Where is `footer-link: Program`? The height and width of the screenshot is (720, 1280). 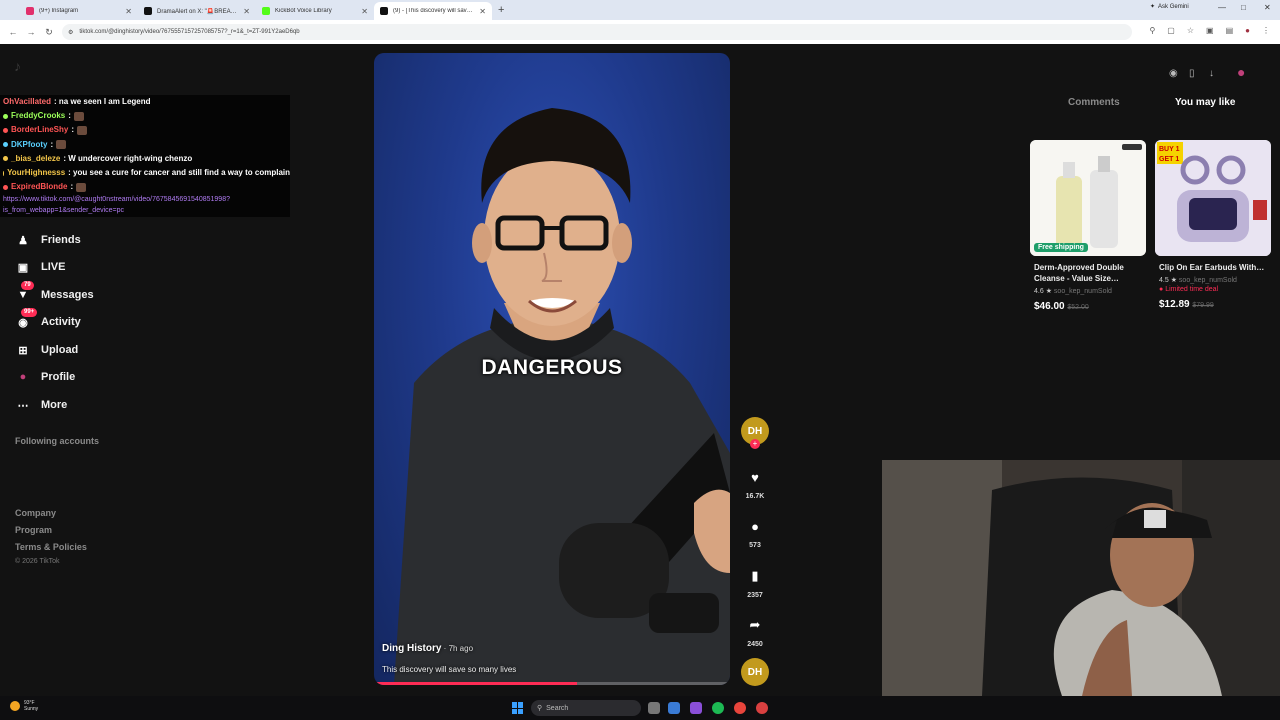 footer-link: Program is located at coordinates (33, 530).